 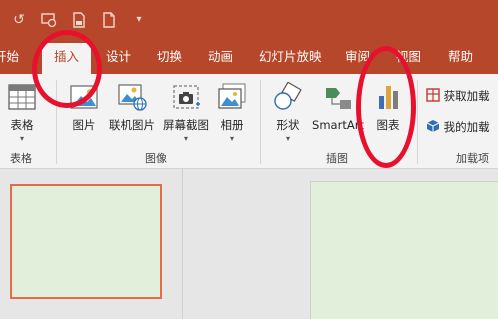 I want to click on addin-cube-icon, so click(x=433, y=126).